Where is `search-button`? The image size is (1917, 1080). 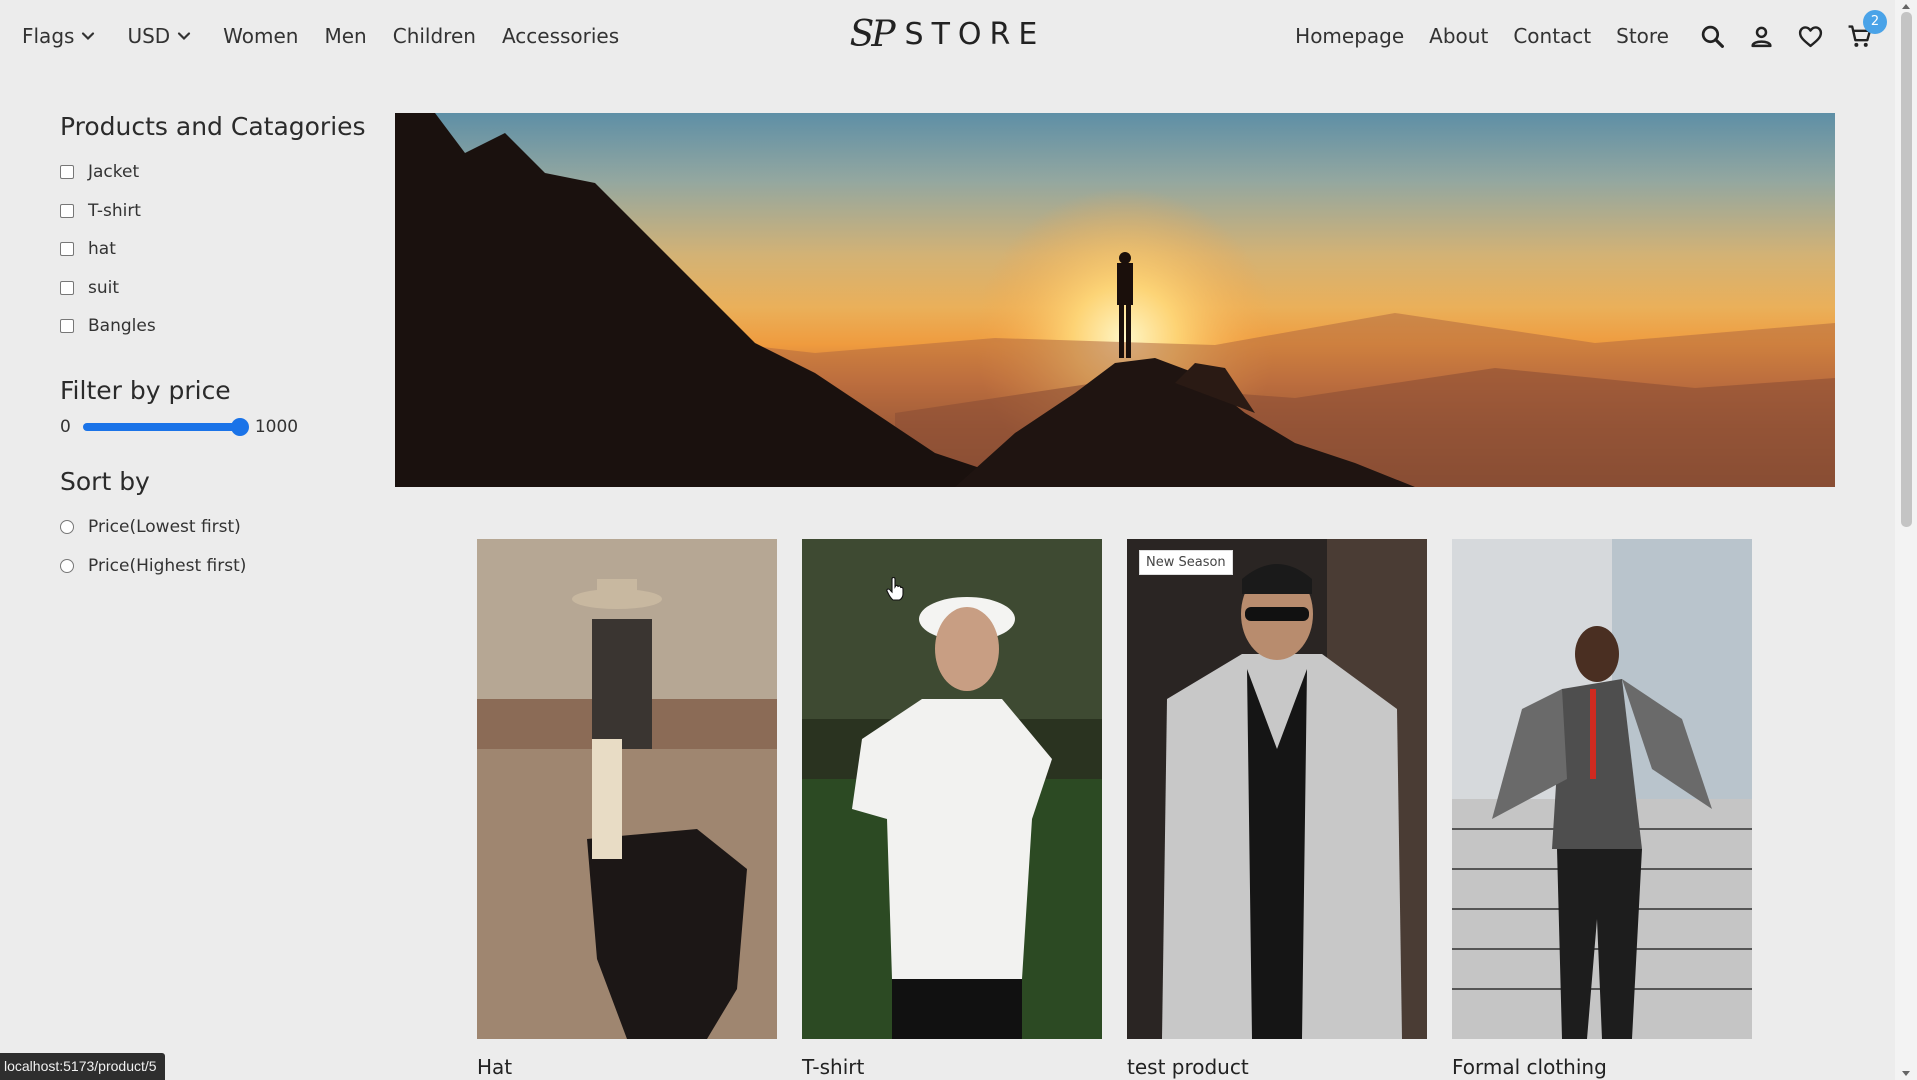
search-button is located at coordinates (1712, 36).